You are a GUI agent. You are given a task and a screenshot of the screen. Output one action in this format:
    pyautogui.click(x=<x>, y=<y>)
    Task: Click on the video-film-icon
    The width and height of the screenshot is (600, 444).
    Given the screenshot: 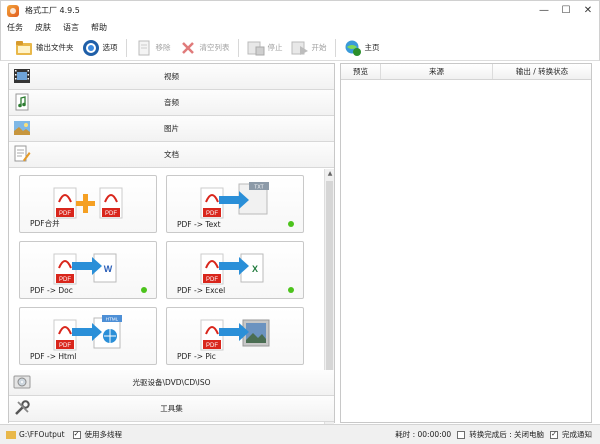 What is the action you would take?
    pyautogui.click(x=22, y=76)
    